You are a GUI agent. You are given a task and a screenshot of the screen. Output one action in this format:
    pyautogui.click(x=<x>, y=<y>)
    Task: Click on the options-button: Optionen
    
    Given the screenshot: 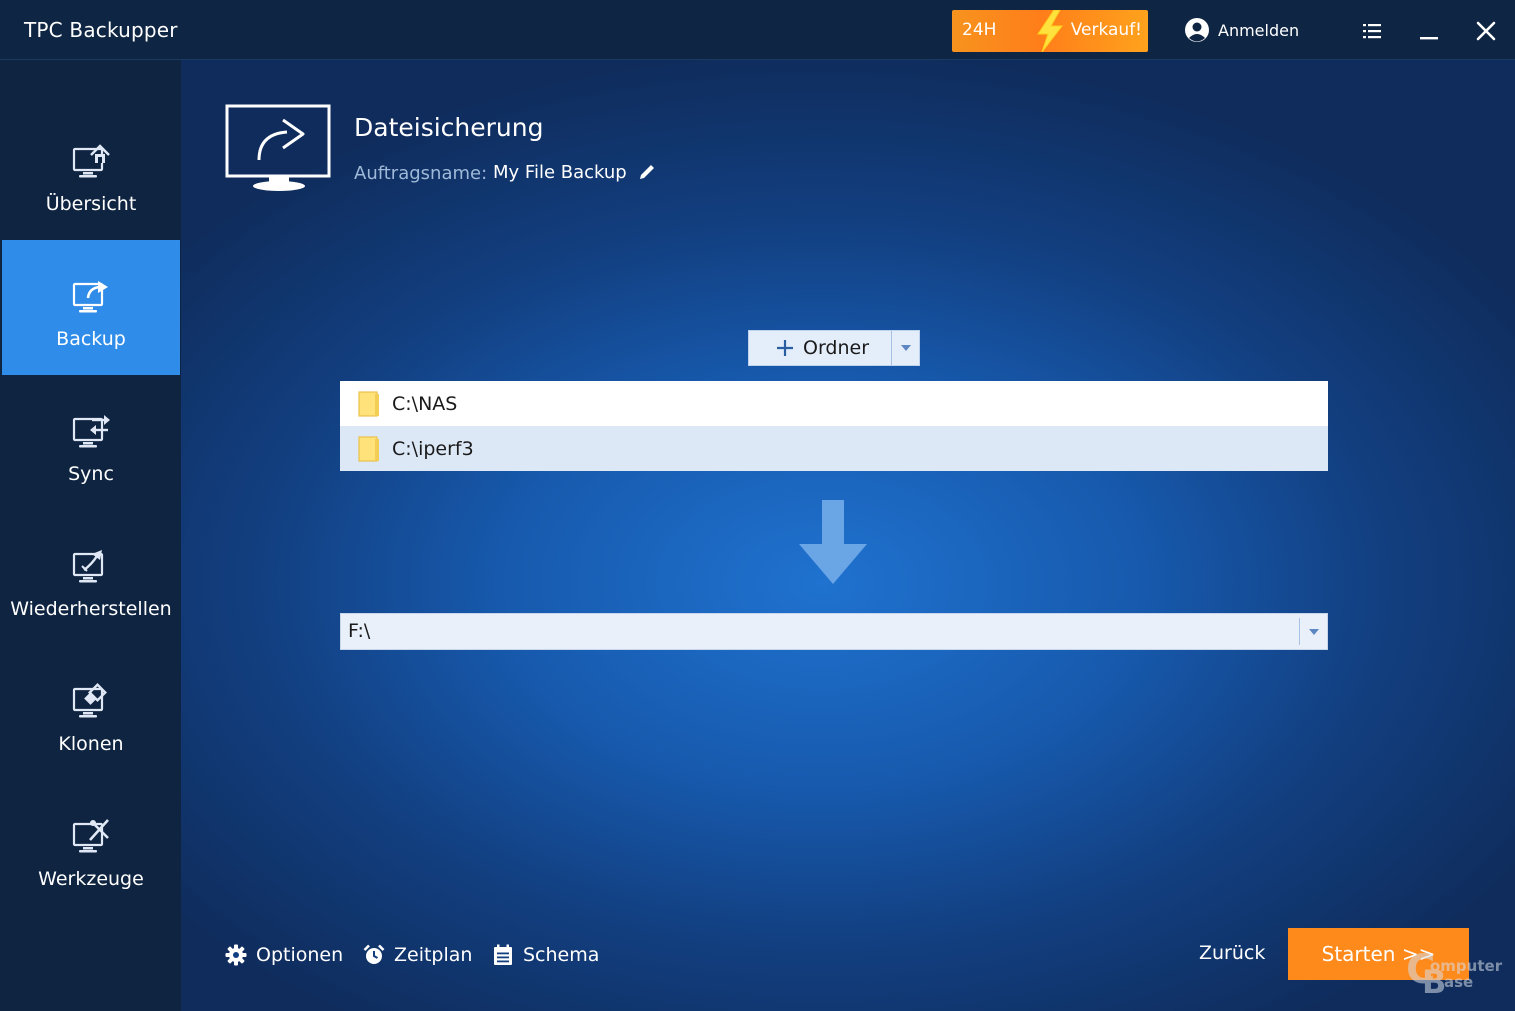 What is the action you would take?
    pyautogui.click(x=284, y=955)
    